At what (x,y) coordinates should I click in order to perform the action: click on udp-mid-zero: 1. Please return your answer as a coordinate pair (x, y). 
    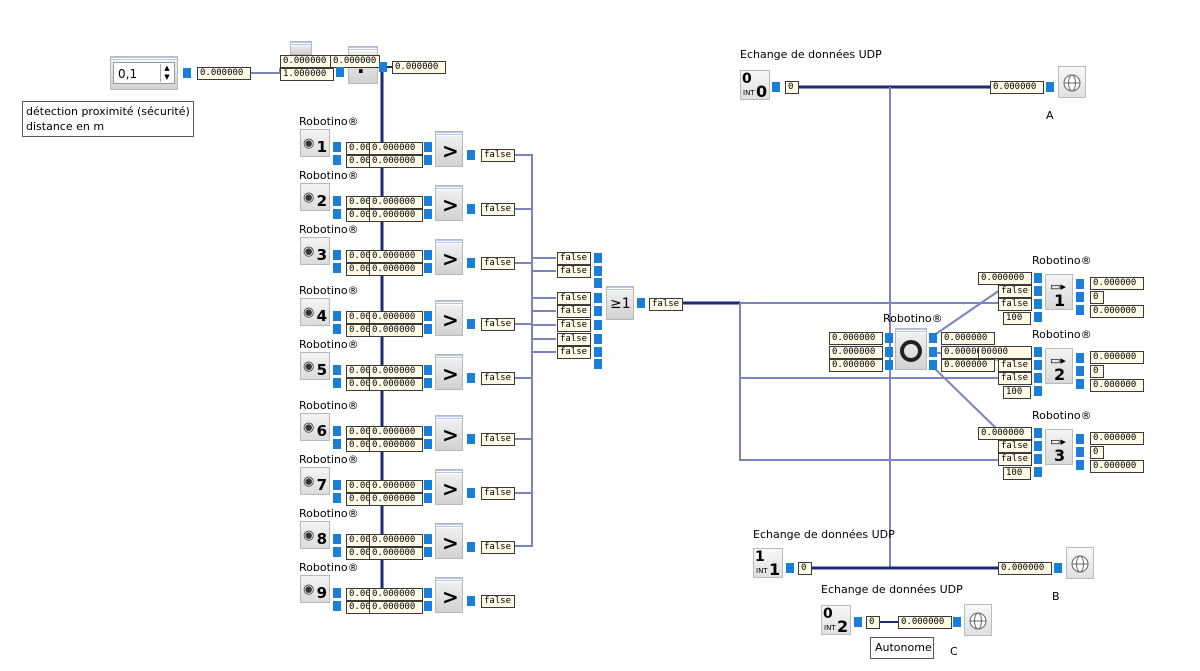
    Looking at the image, I should click on (760, 557).